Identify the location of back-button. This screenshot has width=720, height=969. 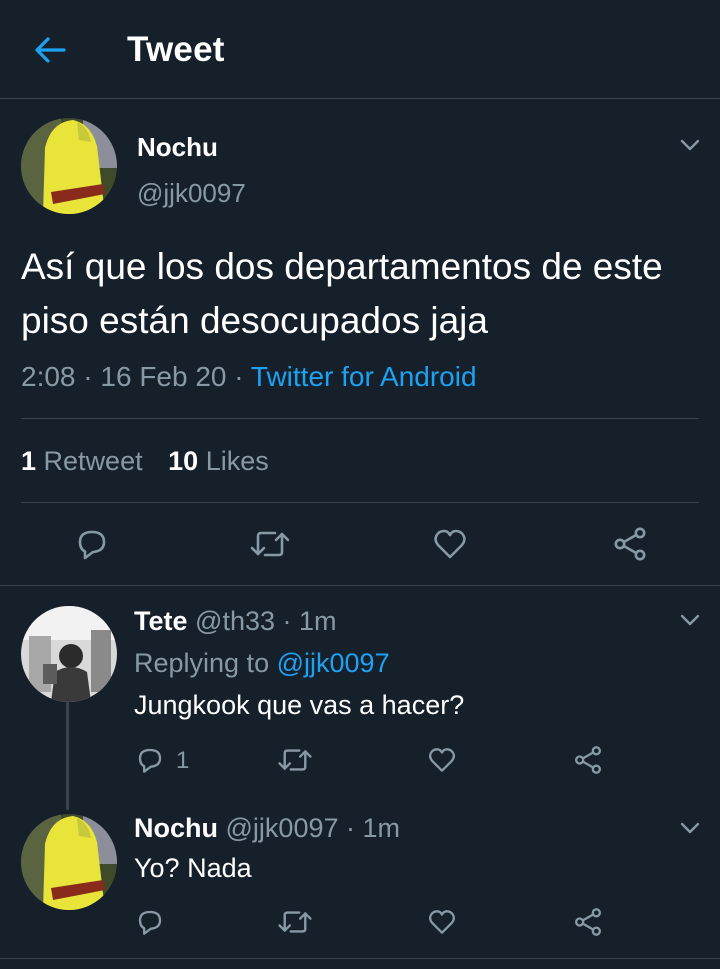
(50, 50).